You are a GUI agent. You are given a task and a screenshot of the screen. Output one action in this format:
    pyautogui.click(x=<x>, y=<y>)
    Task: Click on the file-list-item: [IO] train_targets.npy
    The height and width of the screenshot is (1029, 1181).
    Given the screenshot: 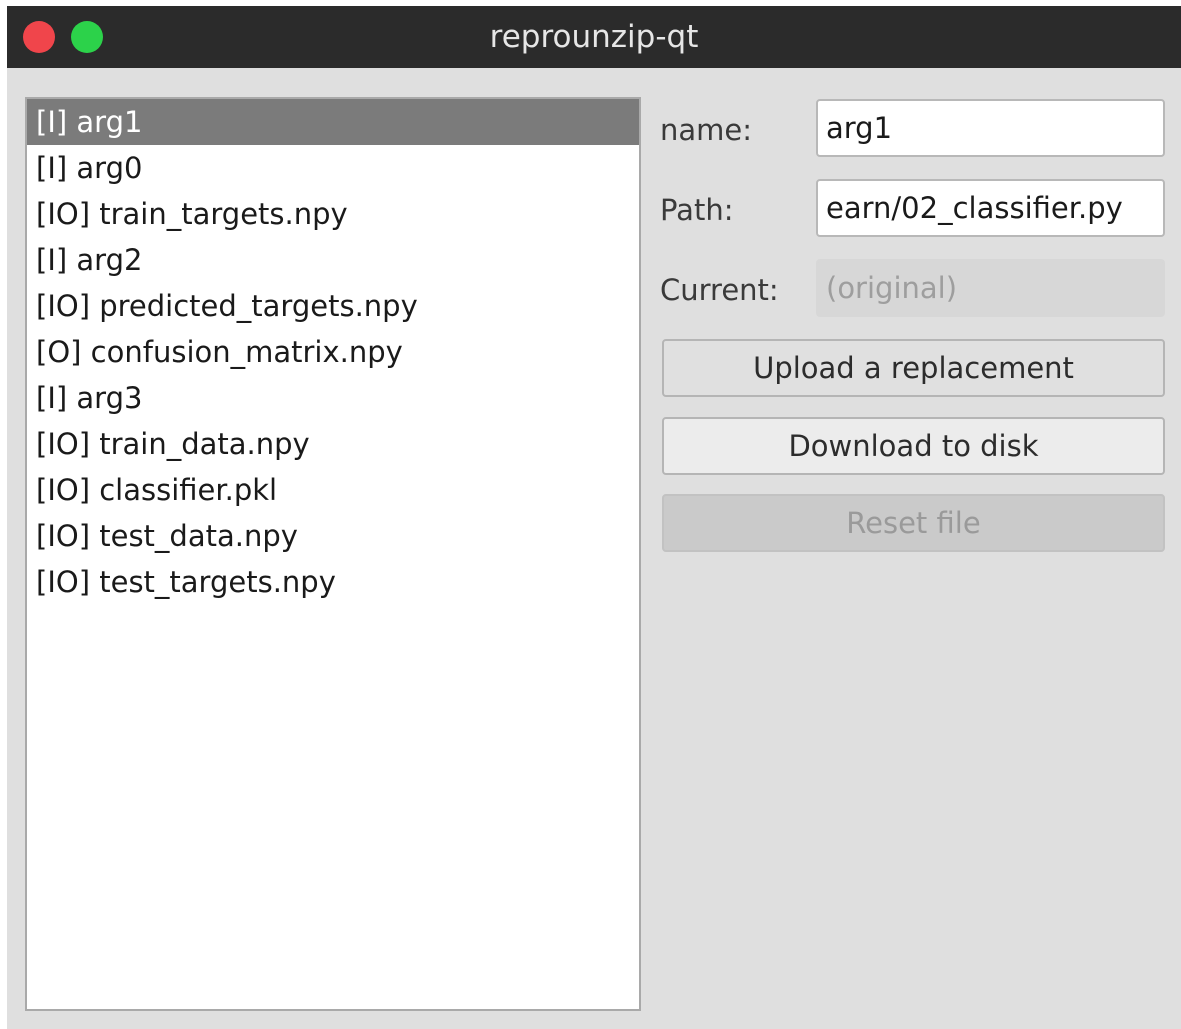 What is the action you would take?
    pyautogui.click(x=333, y=214)
    